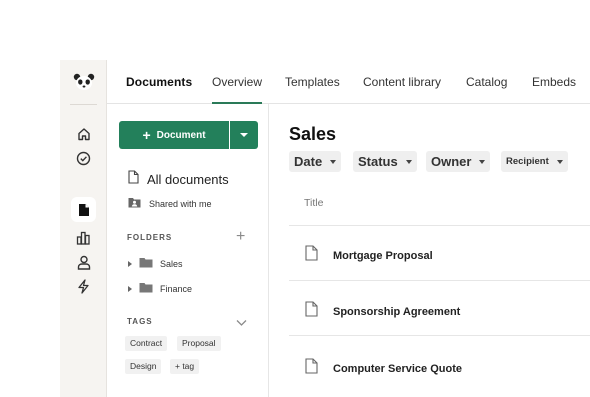 Image resolution: width=590 pixels, height=397 pixels. What do you see at coordinates (83, 209) in the screenshot?
I see `document-icon` at bounding box center [83, 209].